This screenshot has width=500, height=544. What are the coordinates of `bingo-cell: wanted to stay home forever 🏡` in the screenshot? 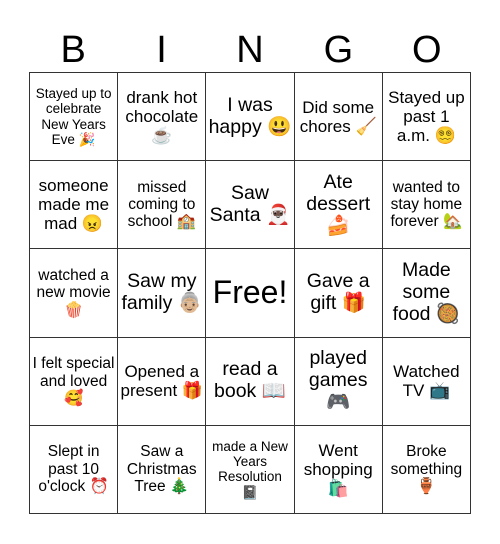 It's located at (426, 205).